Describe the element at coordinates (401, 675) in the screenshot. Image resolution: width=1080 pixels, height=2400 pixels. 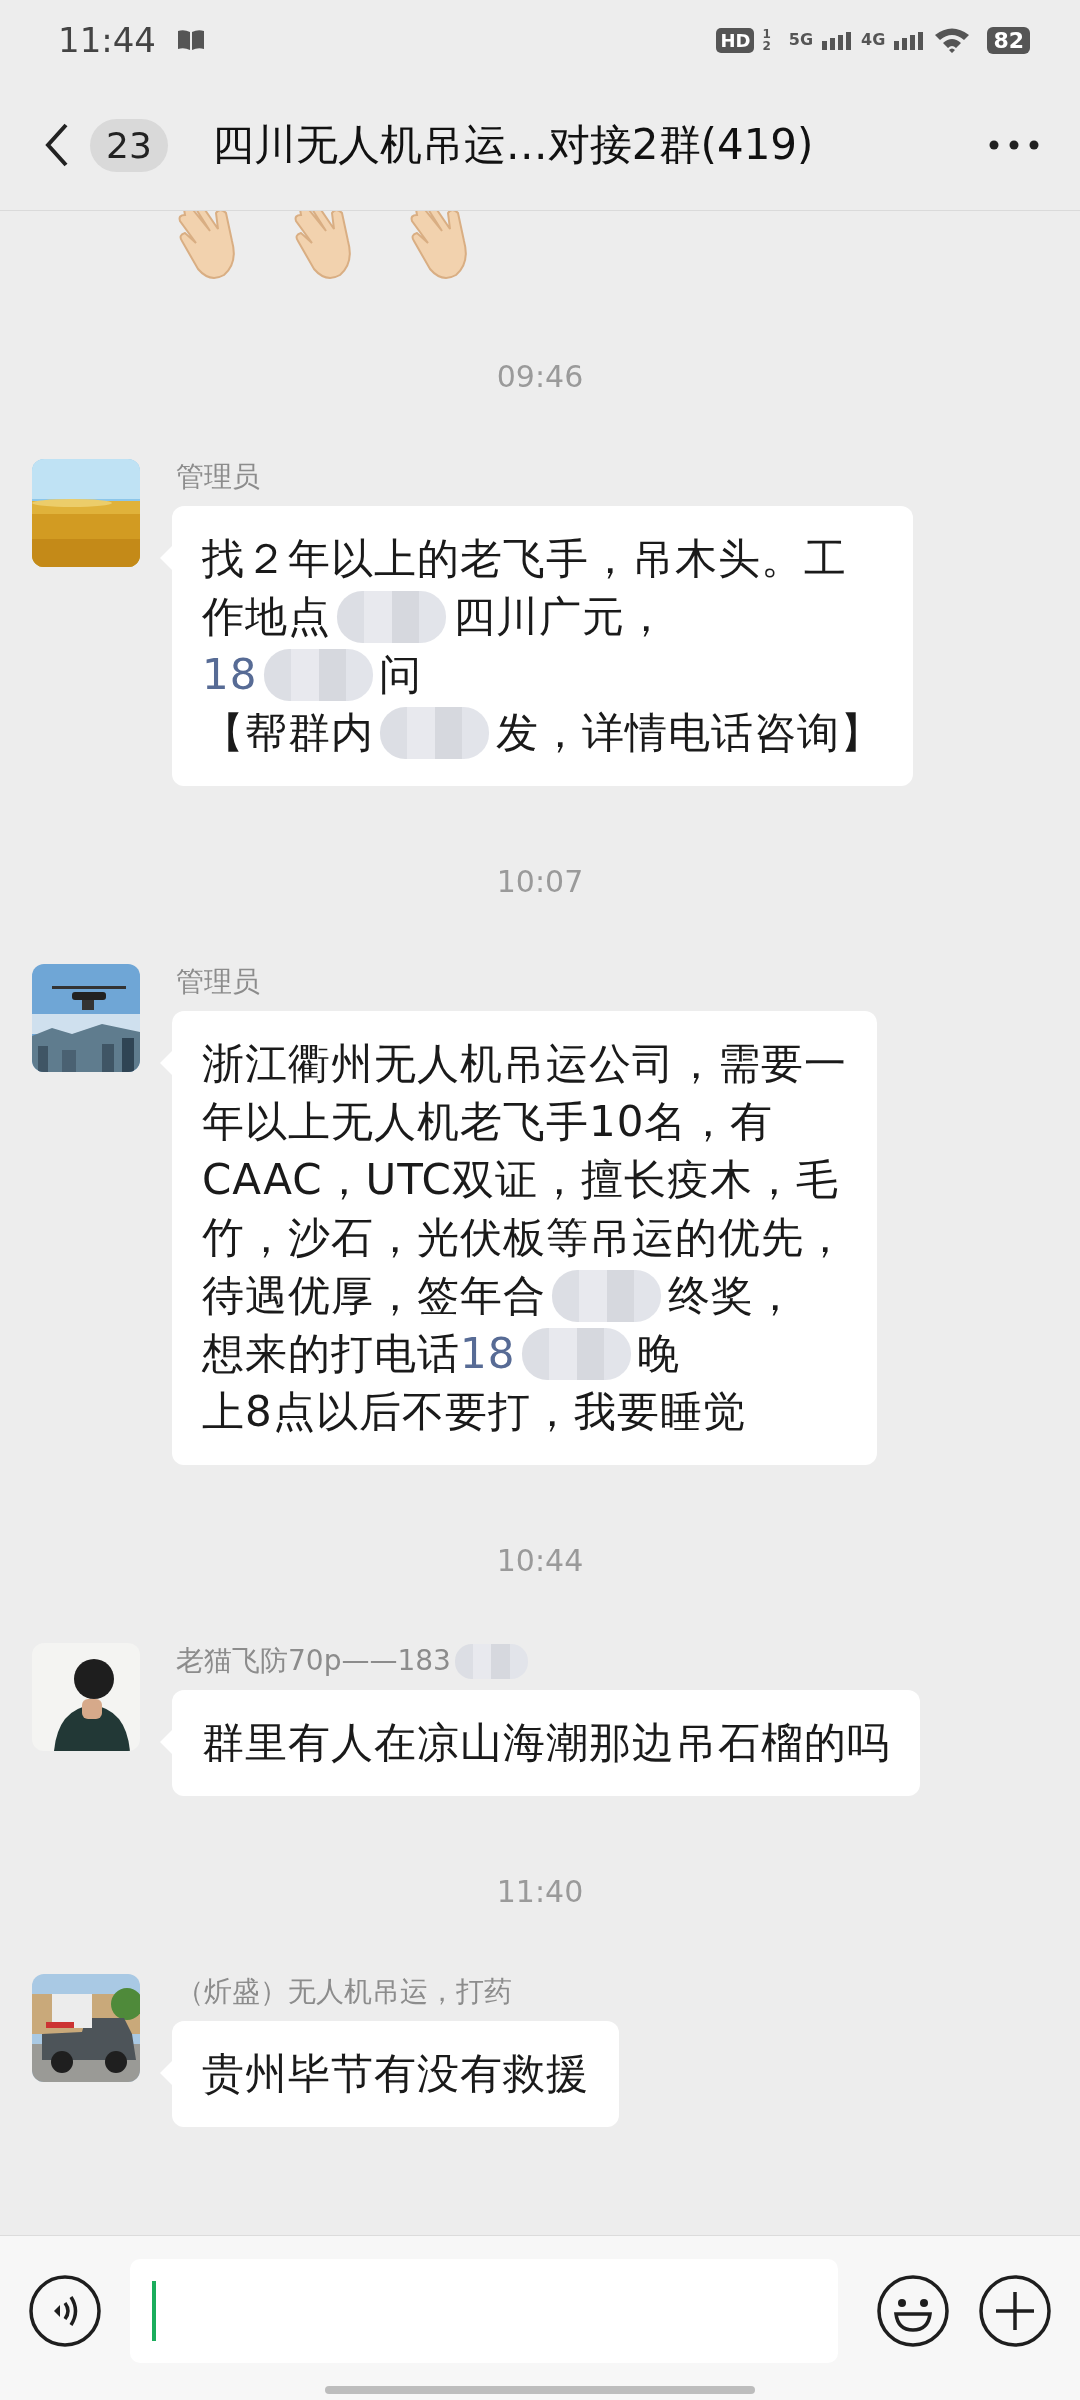
I see `message-text: 问` at that location.